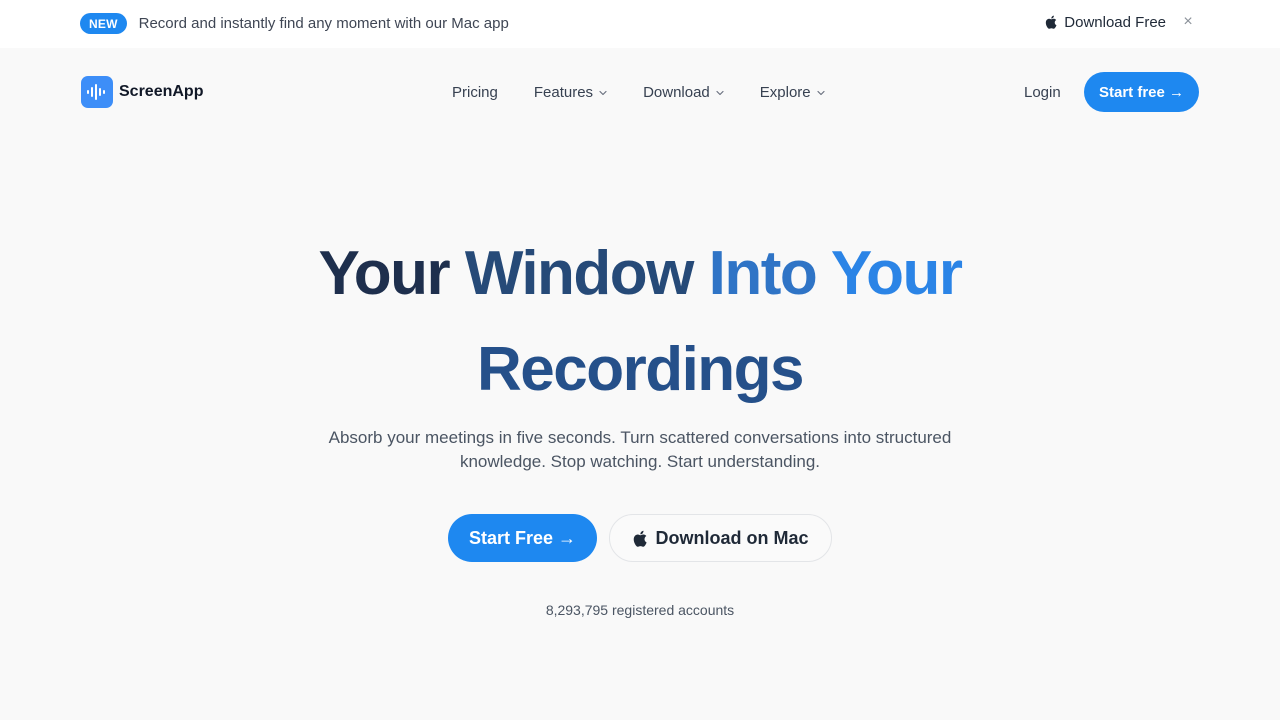  I want to click on nav-item-label: Explore, so click(785, 92).